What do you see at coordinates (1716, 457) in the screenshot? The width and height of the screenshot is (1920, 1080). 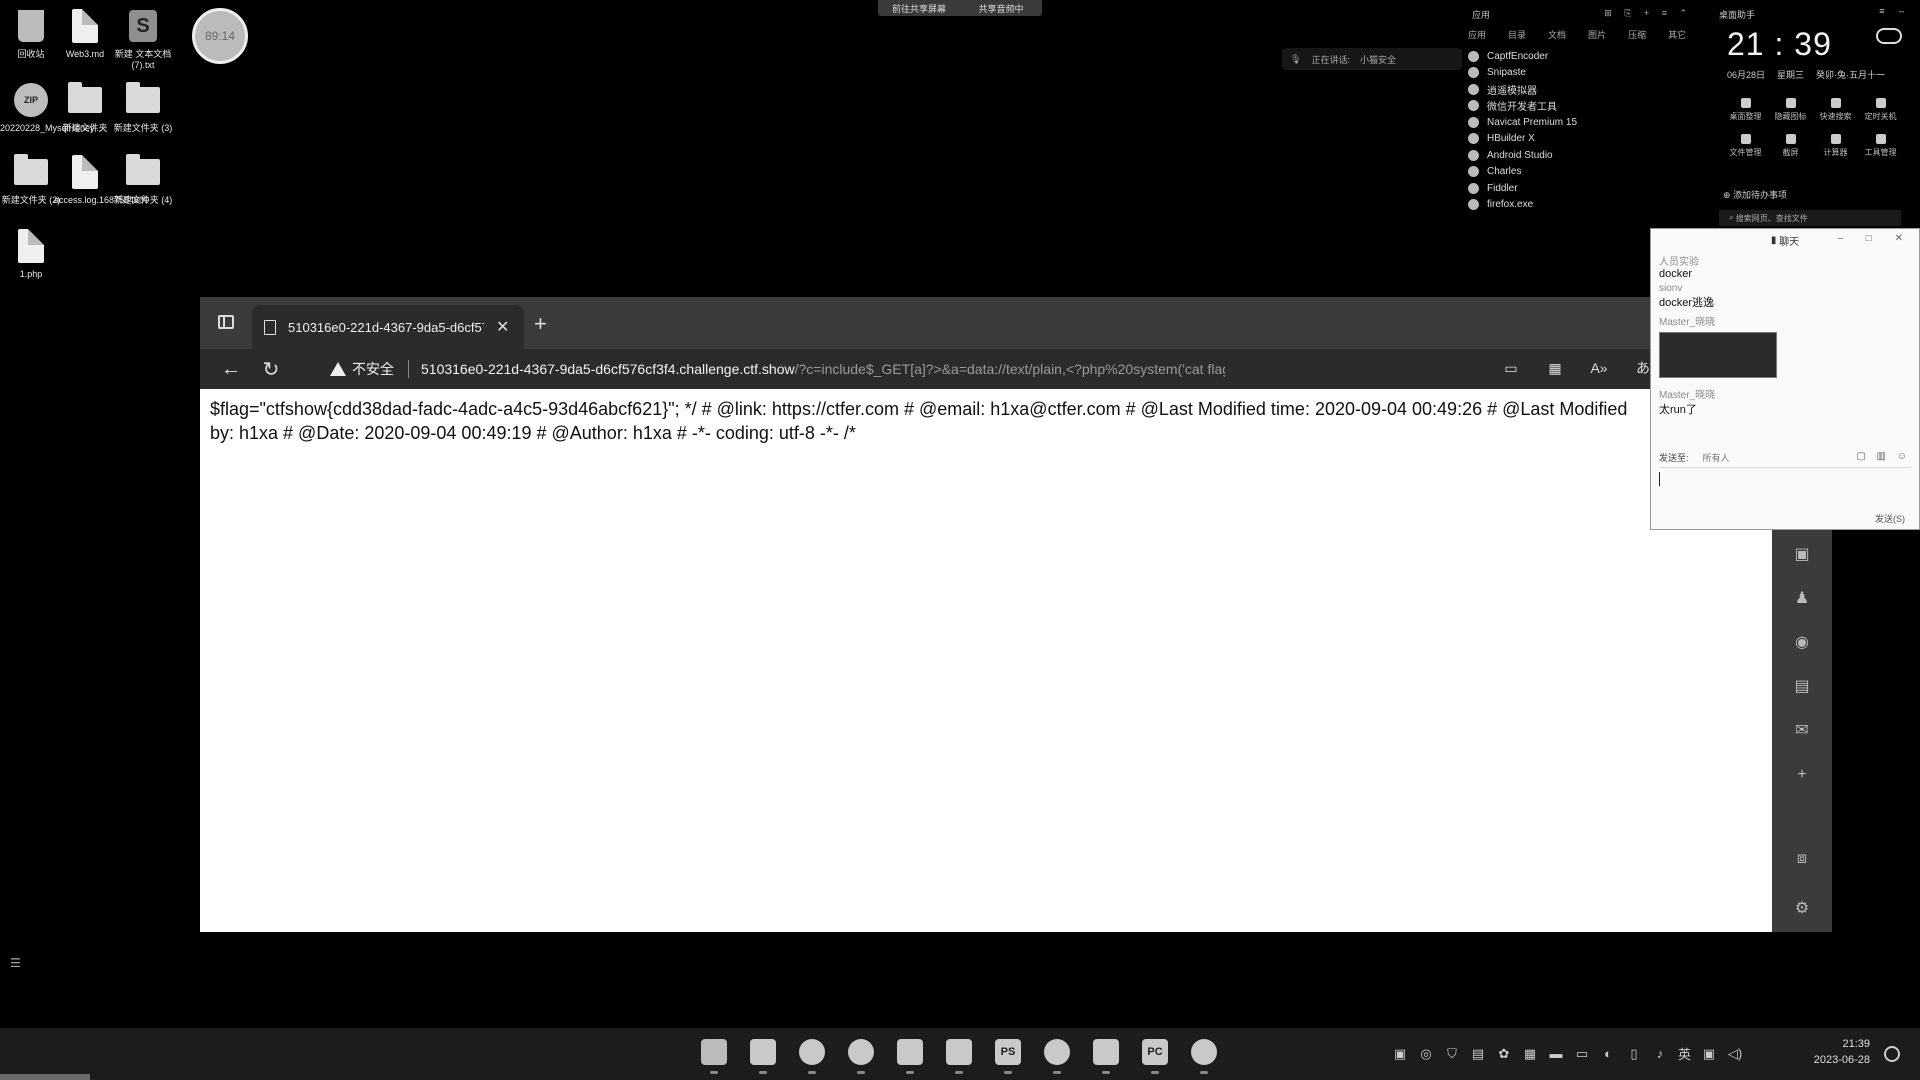 I see `send-to-dropdown: 所有人` at bounding box center [1716, 457].